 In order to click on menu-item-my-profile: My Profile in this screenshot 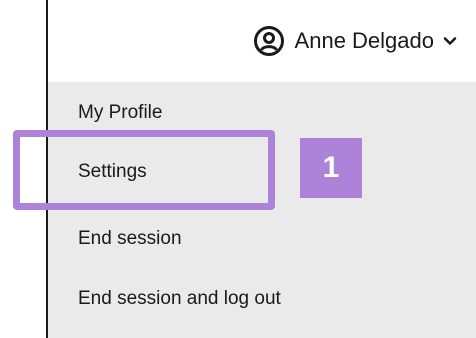, I will do `click(120, 113)`.